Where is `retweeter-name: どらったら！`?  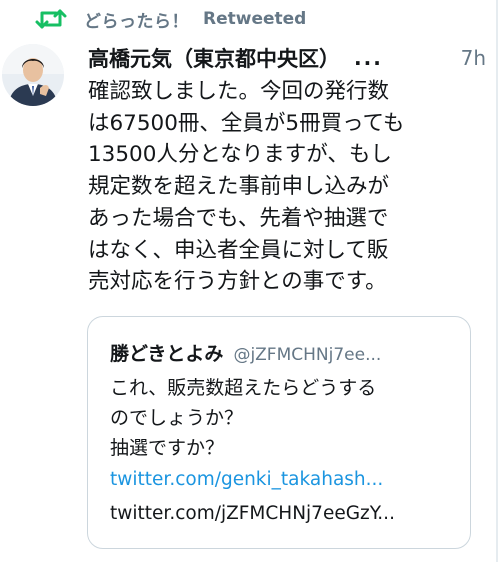 retweeter-name: どらったら！ is located at coordinates (136, 19).